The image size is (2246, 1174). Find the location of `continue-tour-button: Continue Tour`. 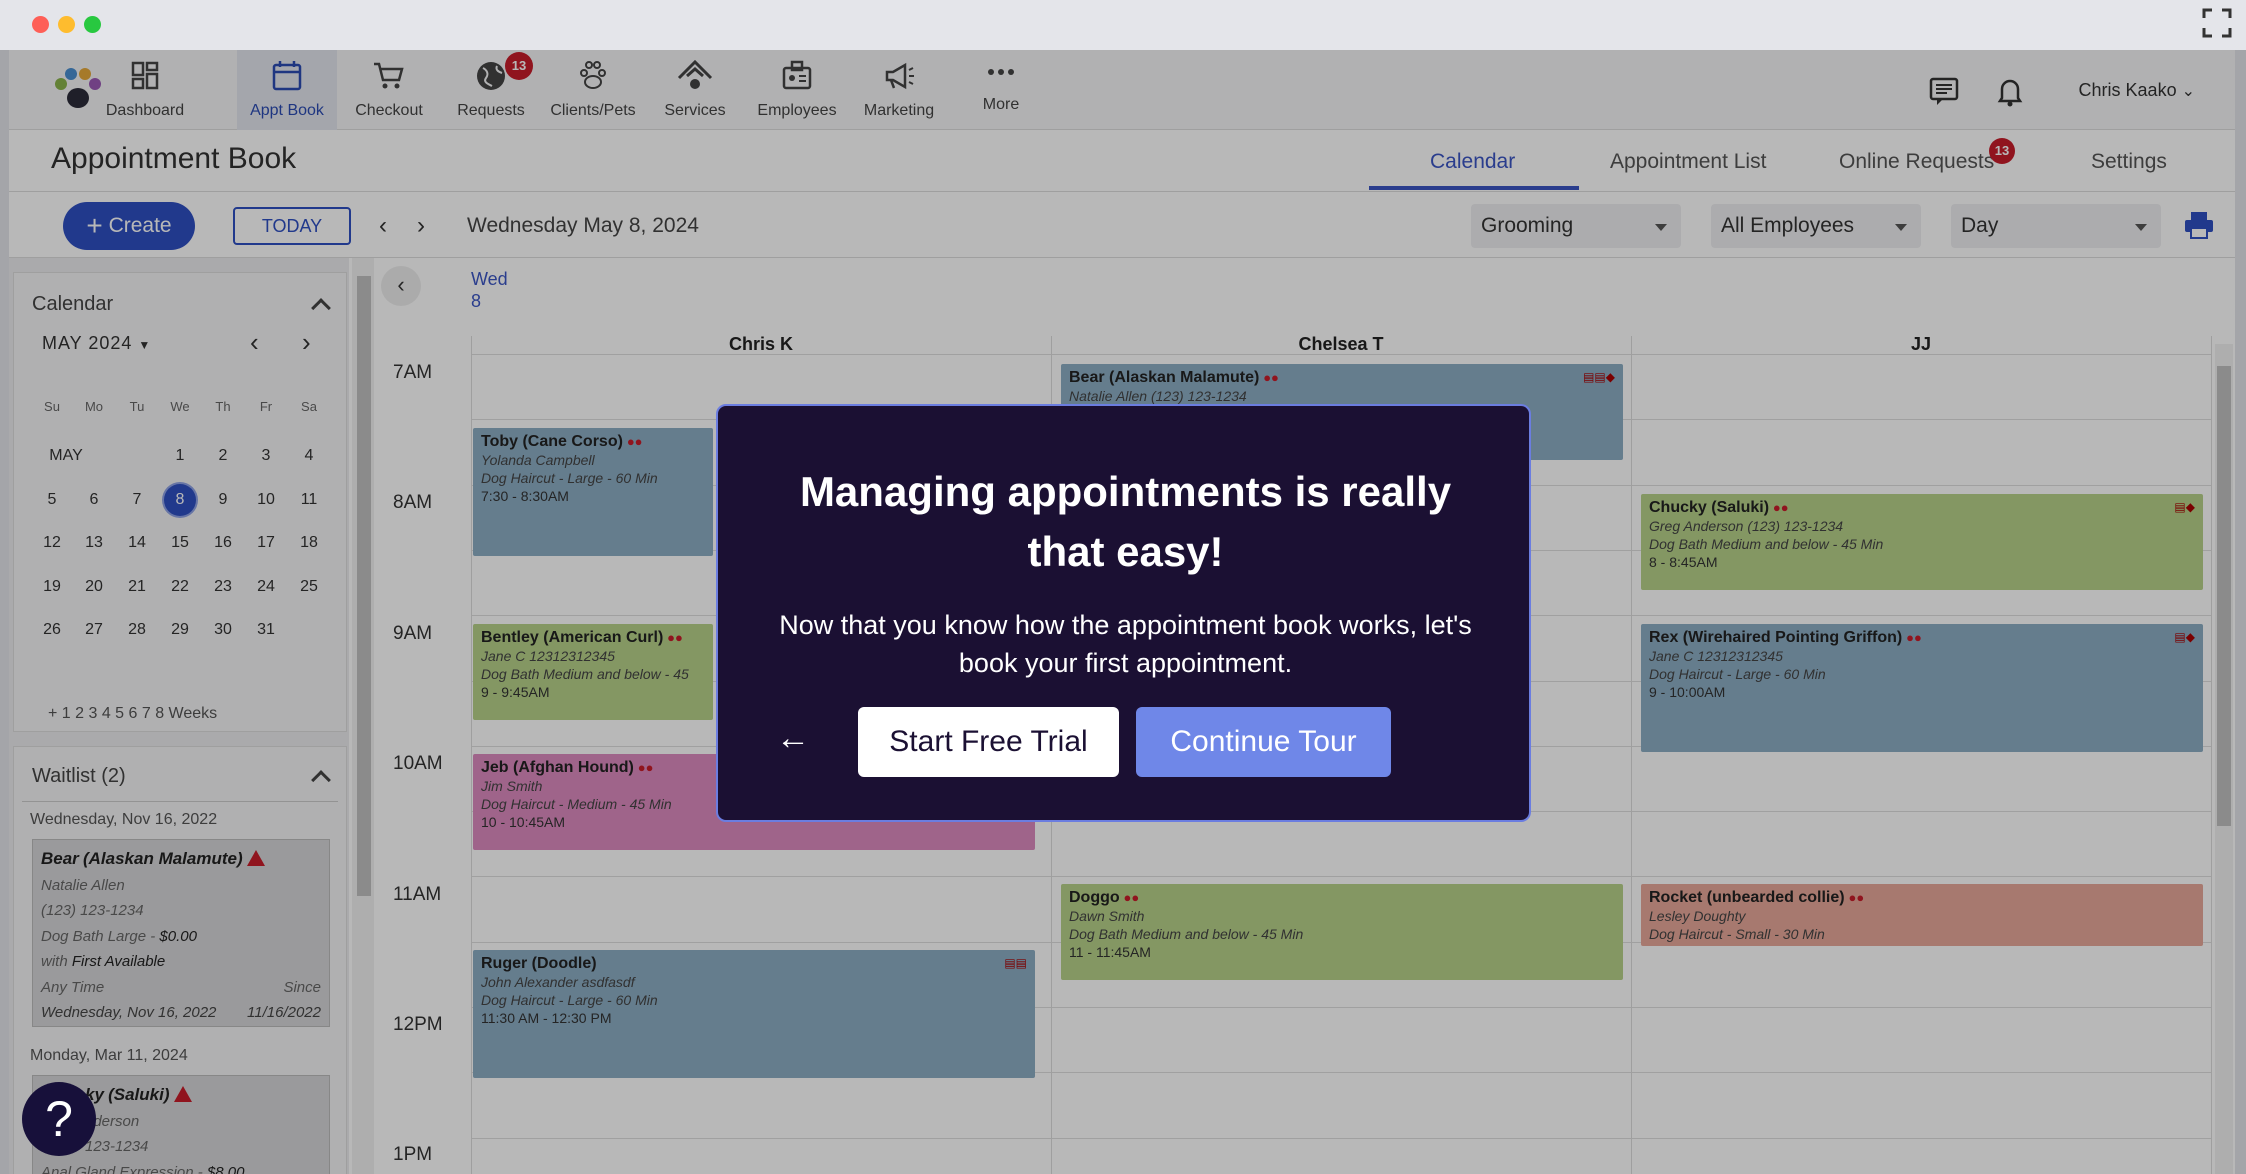

continue-tour-button: Continue Tour is located at coordinates (1263, 742).